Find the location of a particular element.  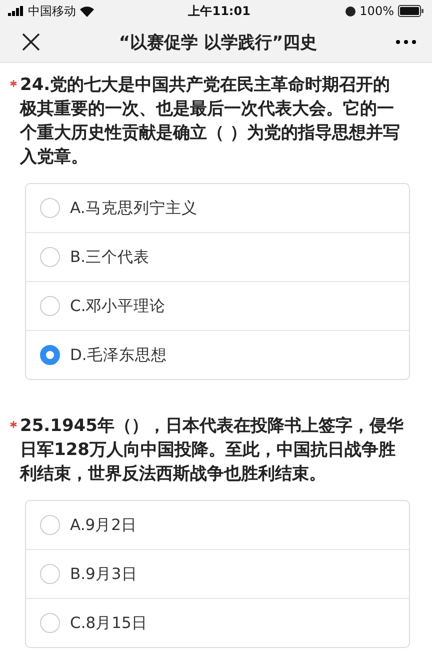

option-label: D.毛泽东思想 is located at coordinates (118, 355).